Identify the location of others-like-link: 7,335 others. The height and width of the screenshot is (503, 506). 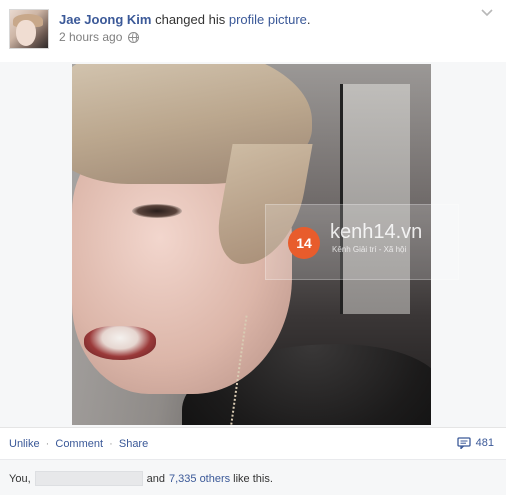
(199, 479).